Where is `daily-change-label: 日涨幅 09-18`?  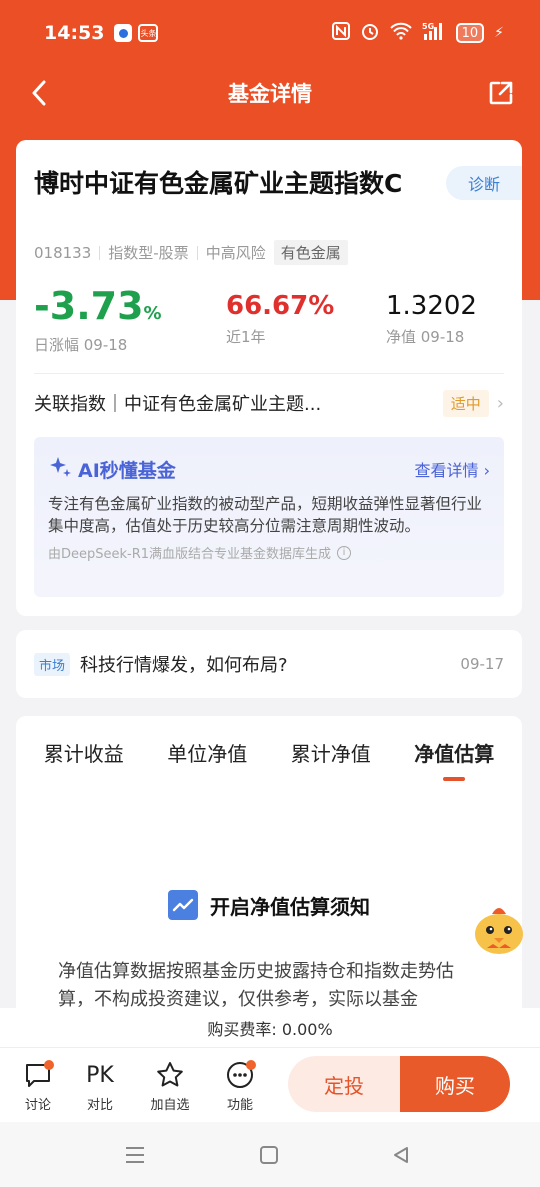
daily-change-label: 日涨幅 09-18 is located at coordinates (81, 345).